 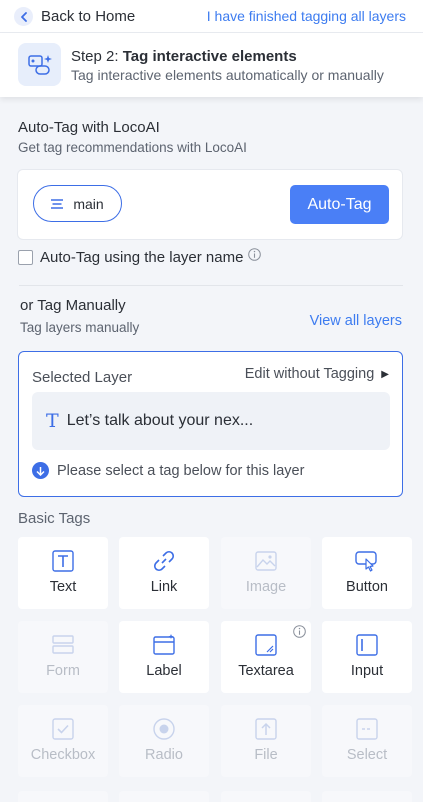 I want to click on back-to-home-link: Back to Home, so click(x=74, y=16).